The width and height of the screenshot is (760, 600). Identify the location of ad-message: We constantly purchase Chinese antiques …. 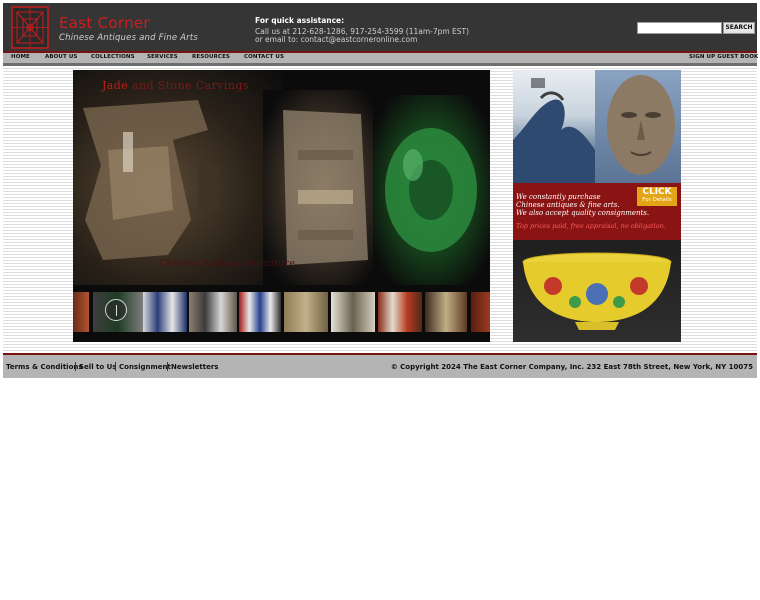
(582, 205).